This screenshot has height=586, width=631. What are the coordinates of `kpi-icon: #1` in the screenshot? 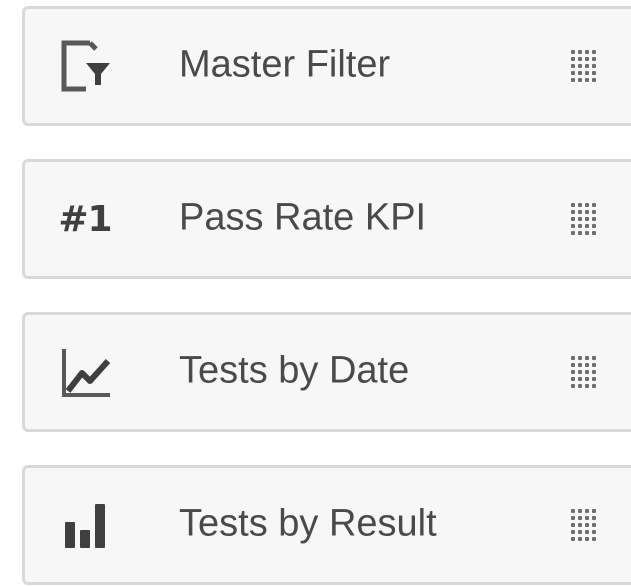 It's located at (85, 219).